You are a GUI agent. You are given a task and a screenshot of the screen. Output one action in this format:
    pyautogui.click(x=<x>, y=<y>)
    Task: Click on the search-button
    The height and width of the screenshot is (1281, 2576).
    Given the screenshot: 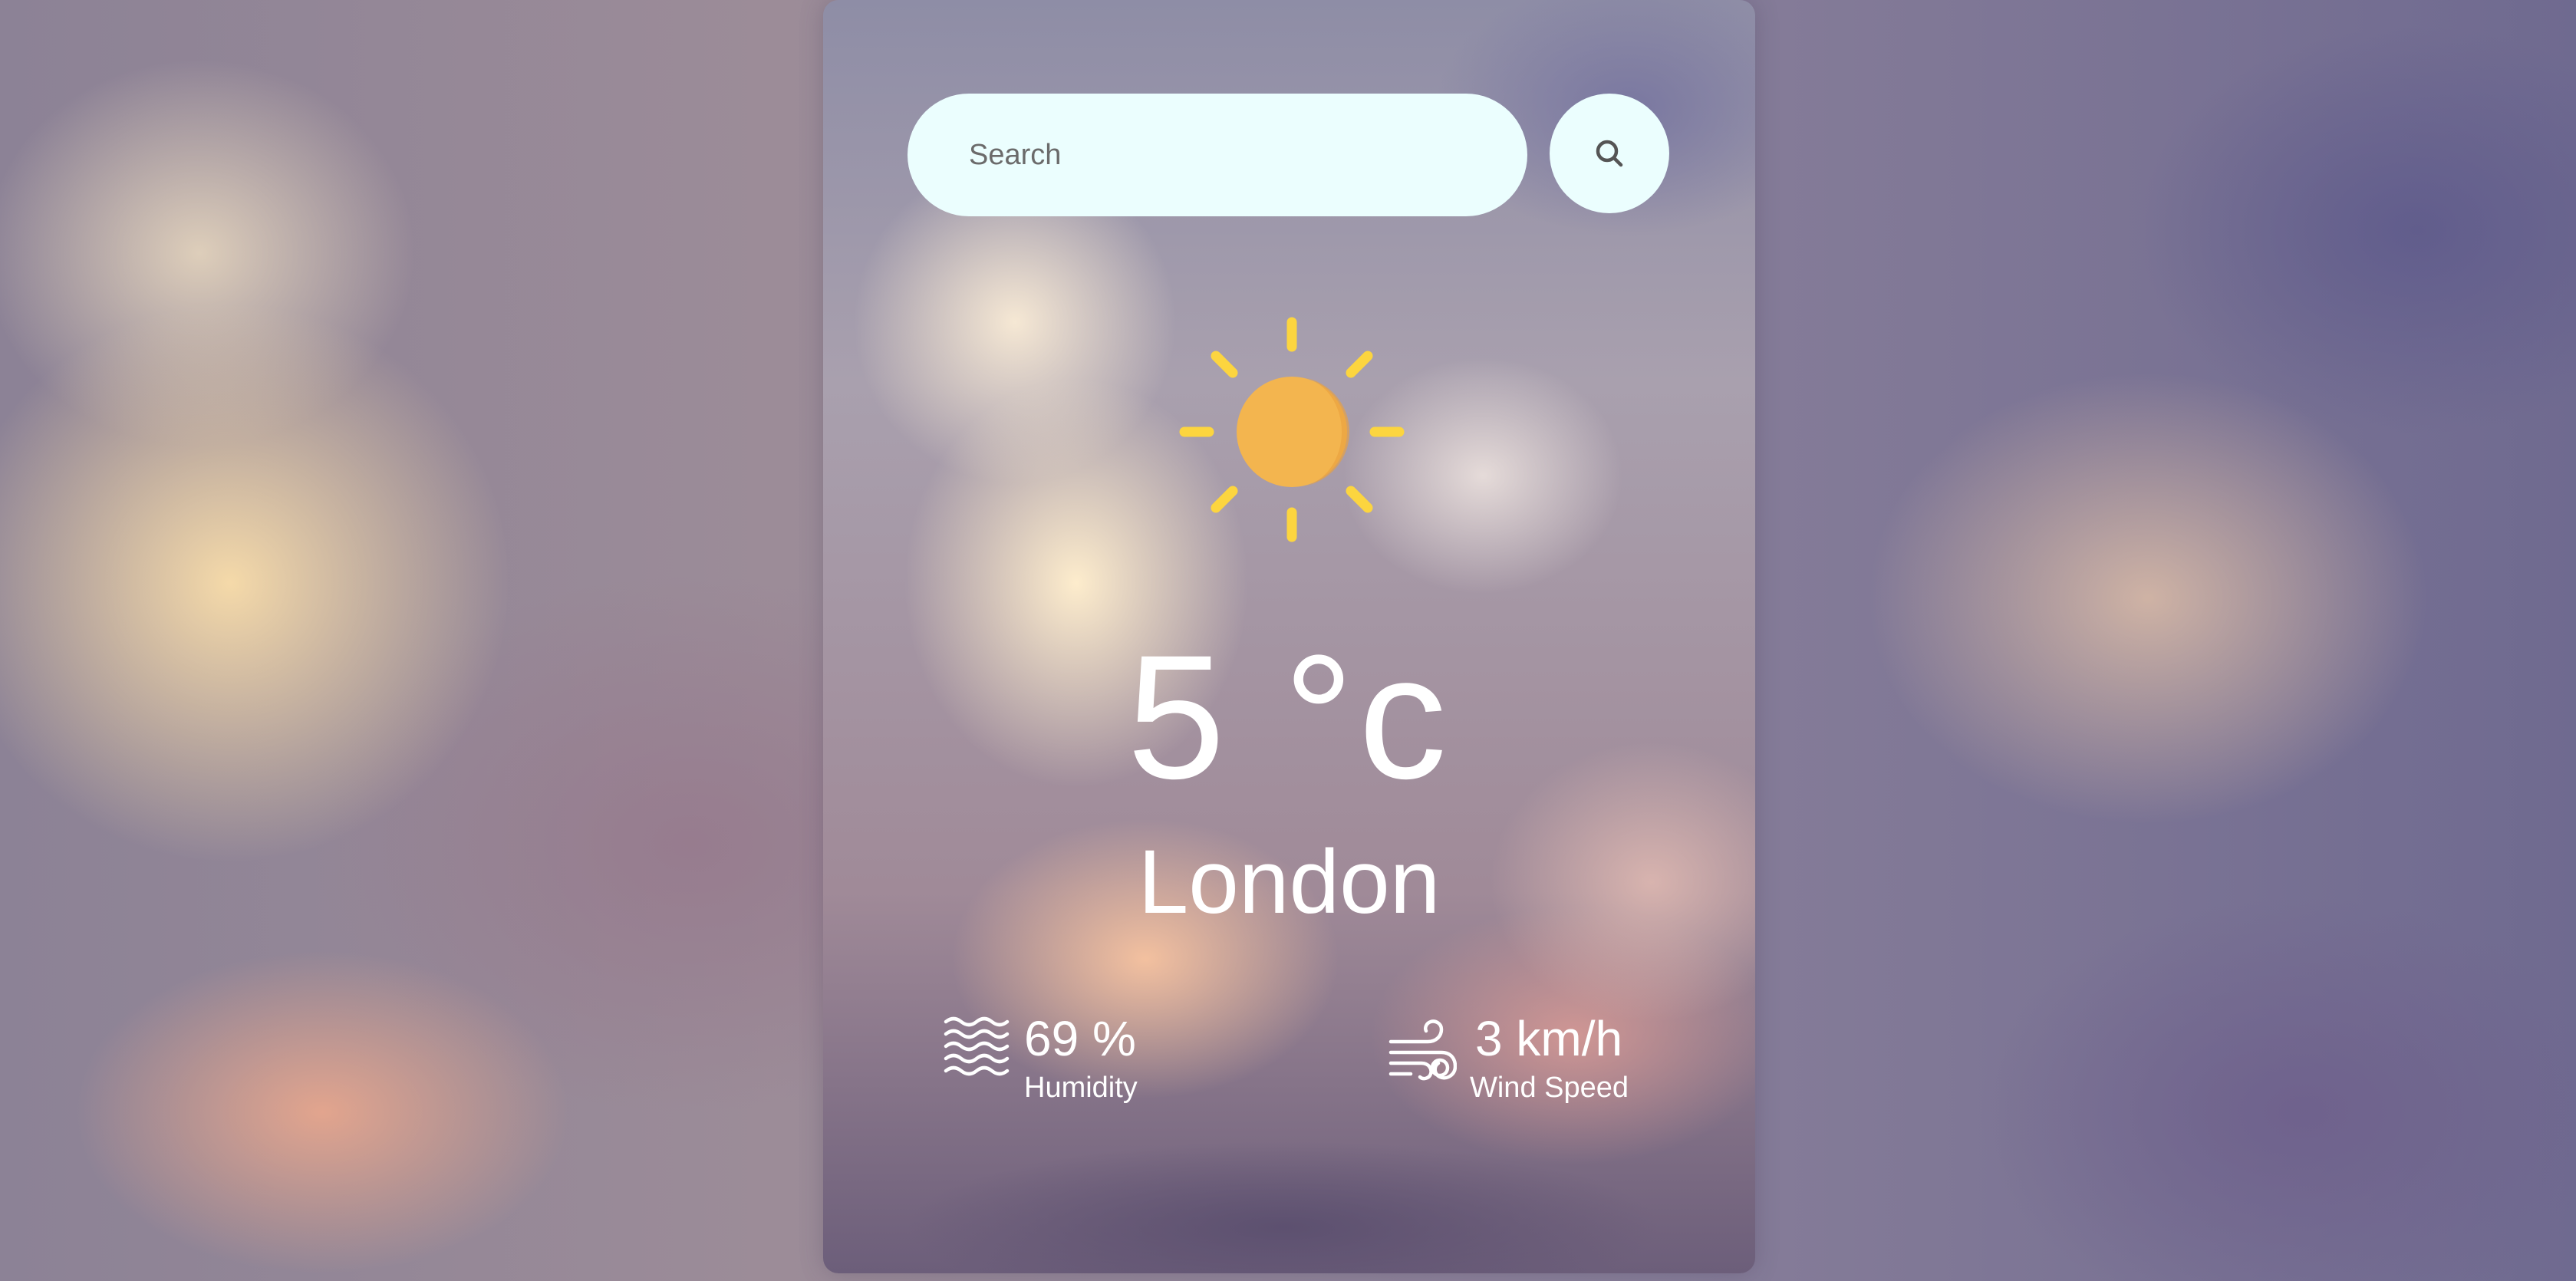 What is the action you would take?
    pyautogui.click(x=1609, y=153)
    